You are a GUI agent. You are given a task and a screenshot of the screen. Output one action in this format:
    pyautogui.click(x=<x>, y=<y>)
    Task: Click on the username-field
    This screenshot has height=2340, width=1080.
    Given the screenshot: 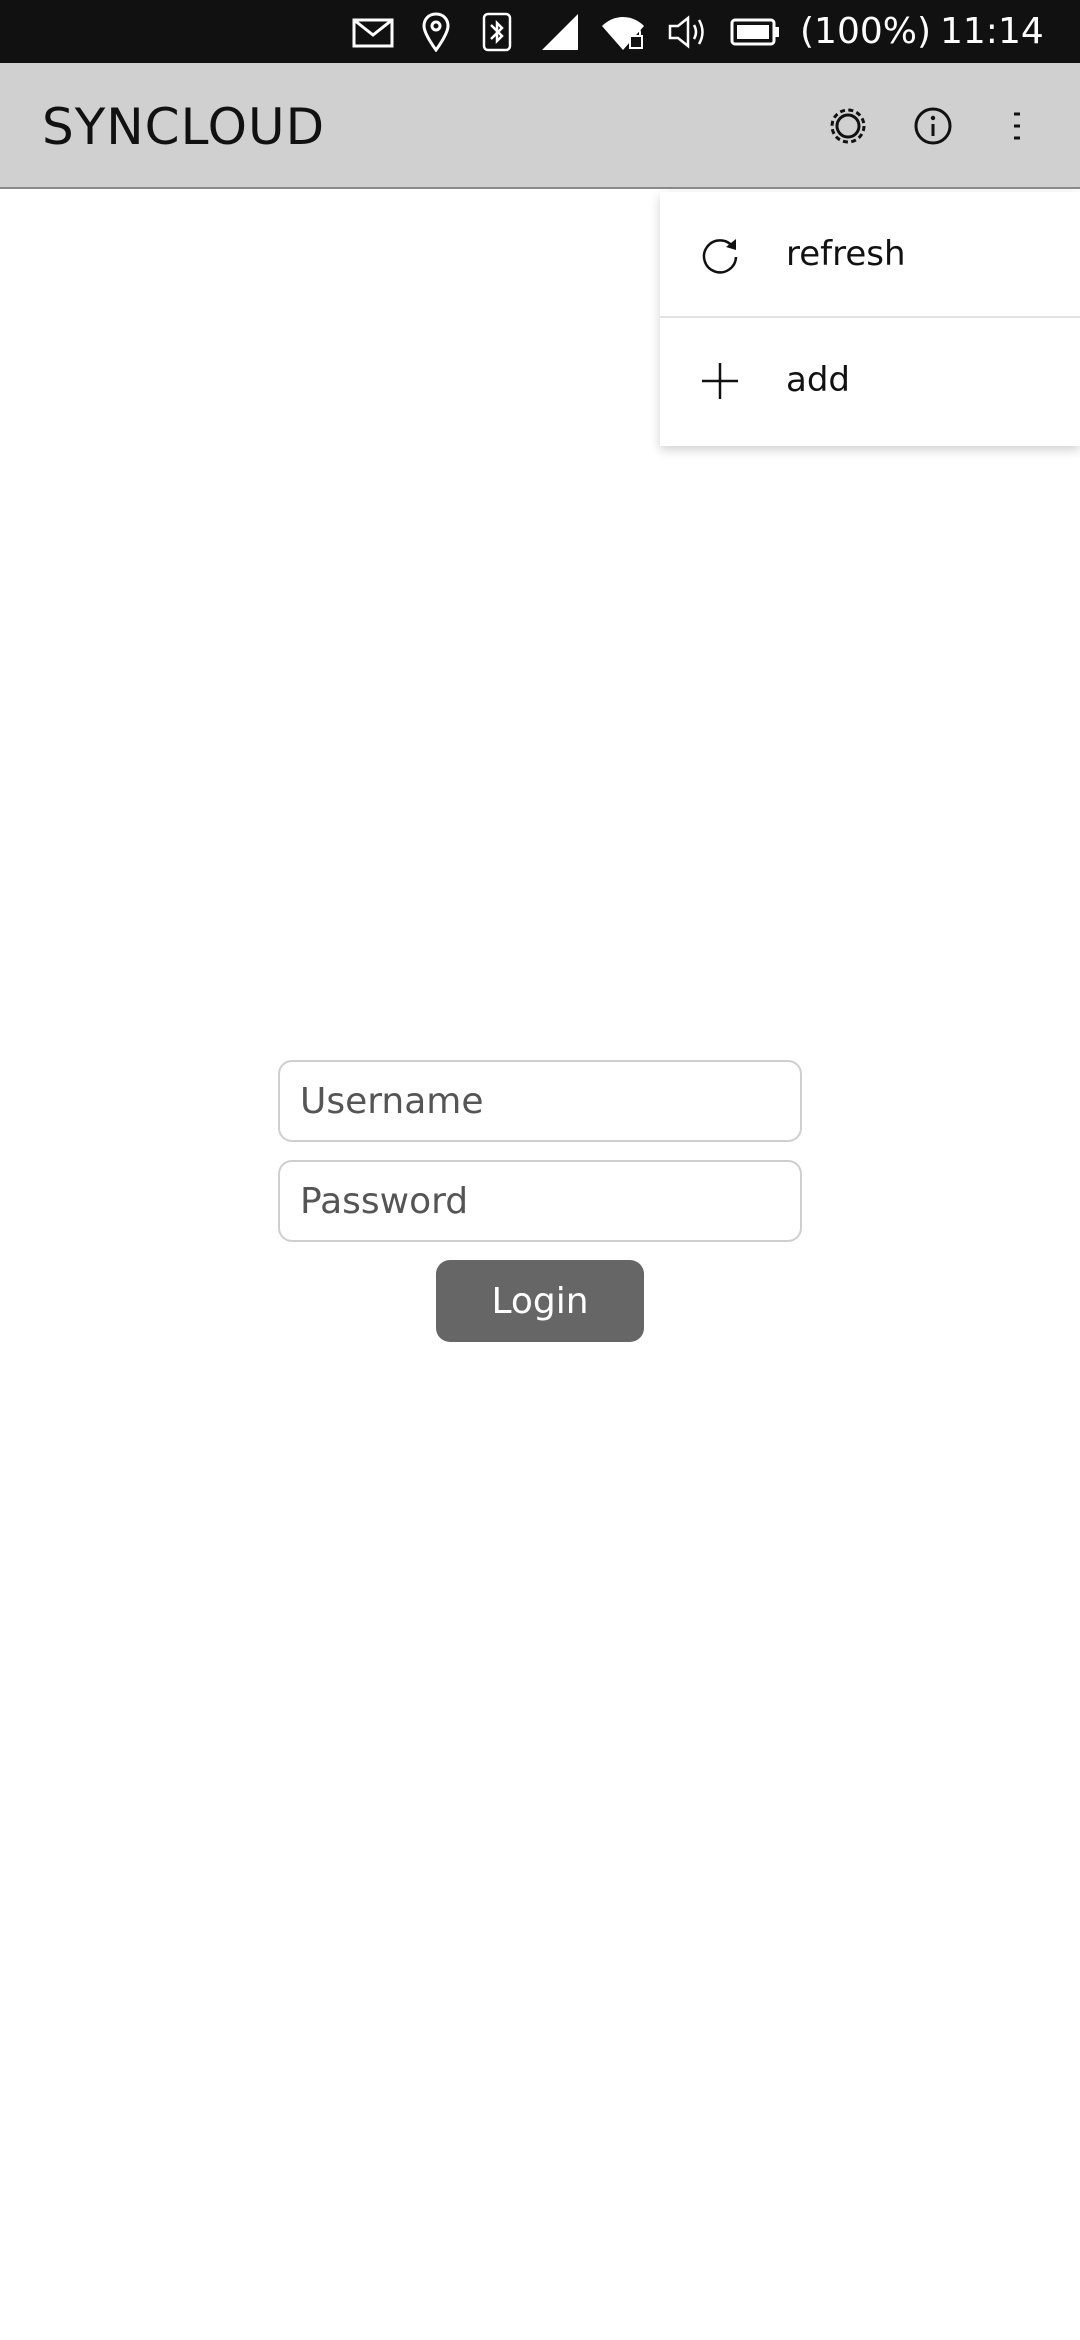 What is the action you would take?
    pyautogui.click(x=540, y=1101)
    